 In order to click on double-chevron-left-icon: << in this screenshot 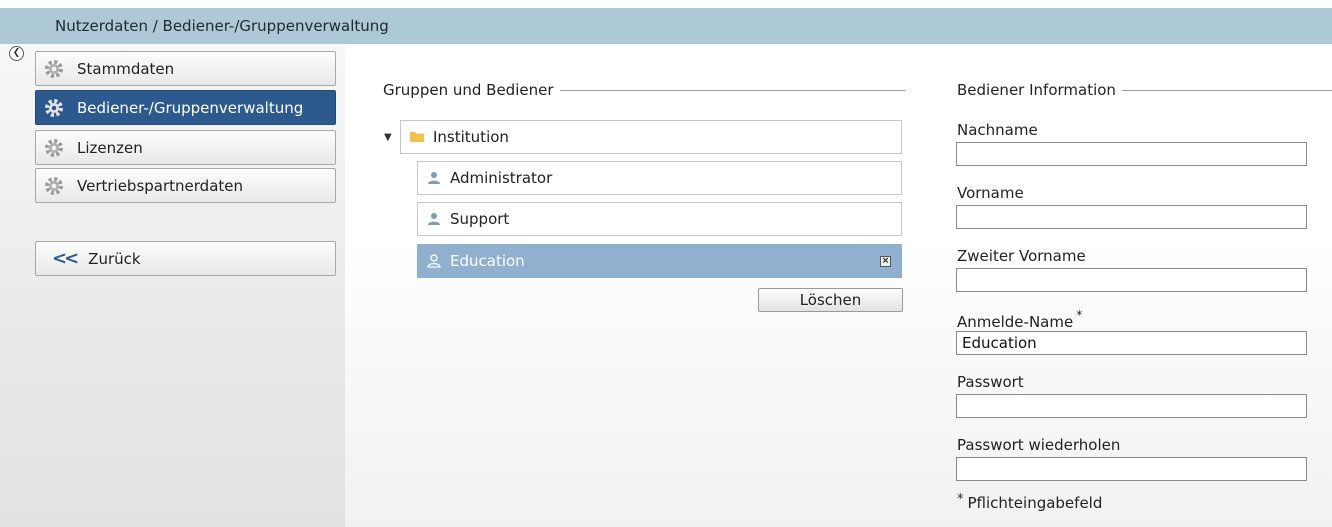, I will do `click(65, 258)`.